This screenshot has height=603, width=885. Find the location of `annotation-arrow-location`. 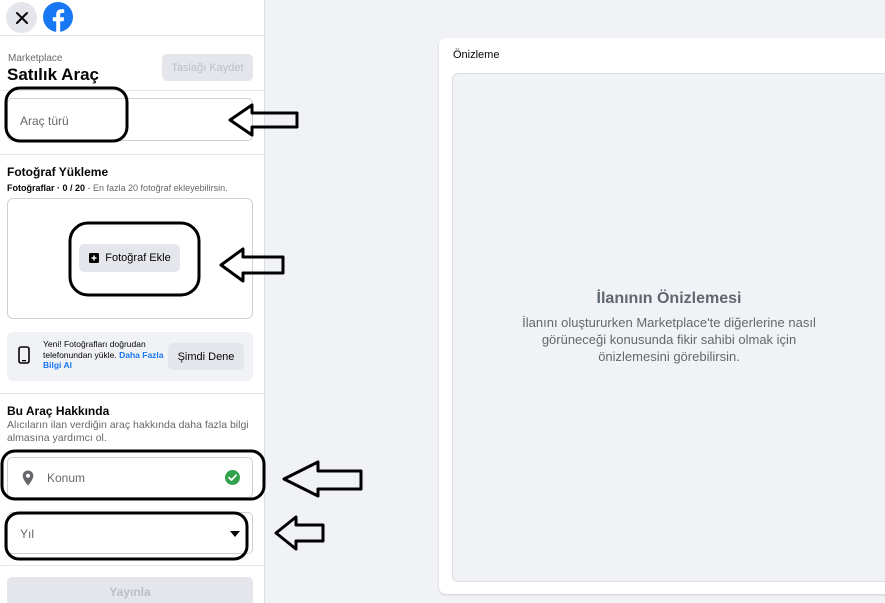

annotation-arrow-location is located at coordinates (322, 479).